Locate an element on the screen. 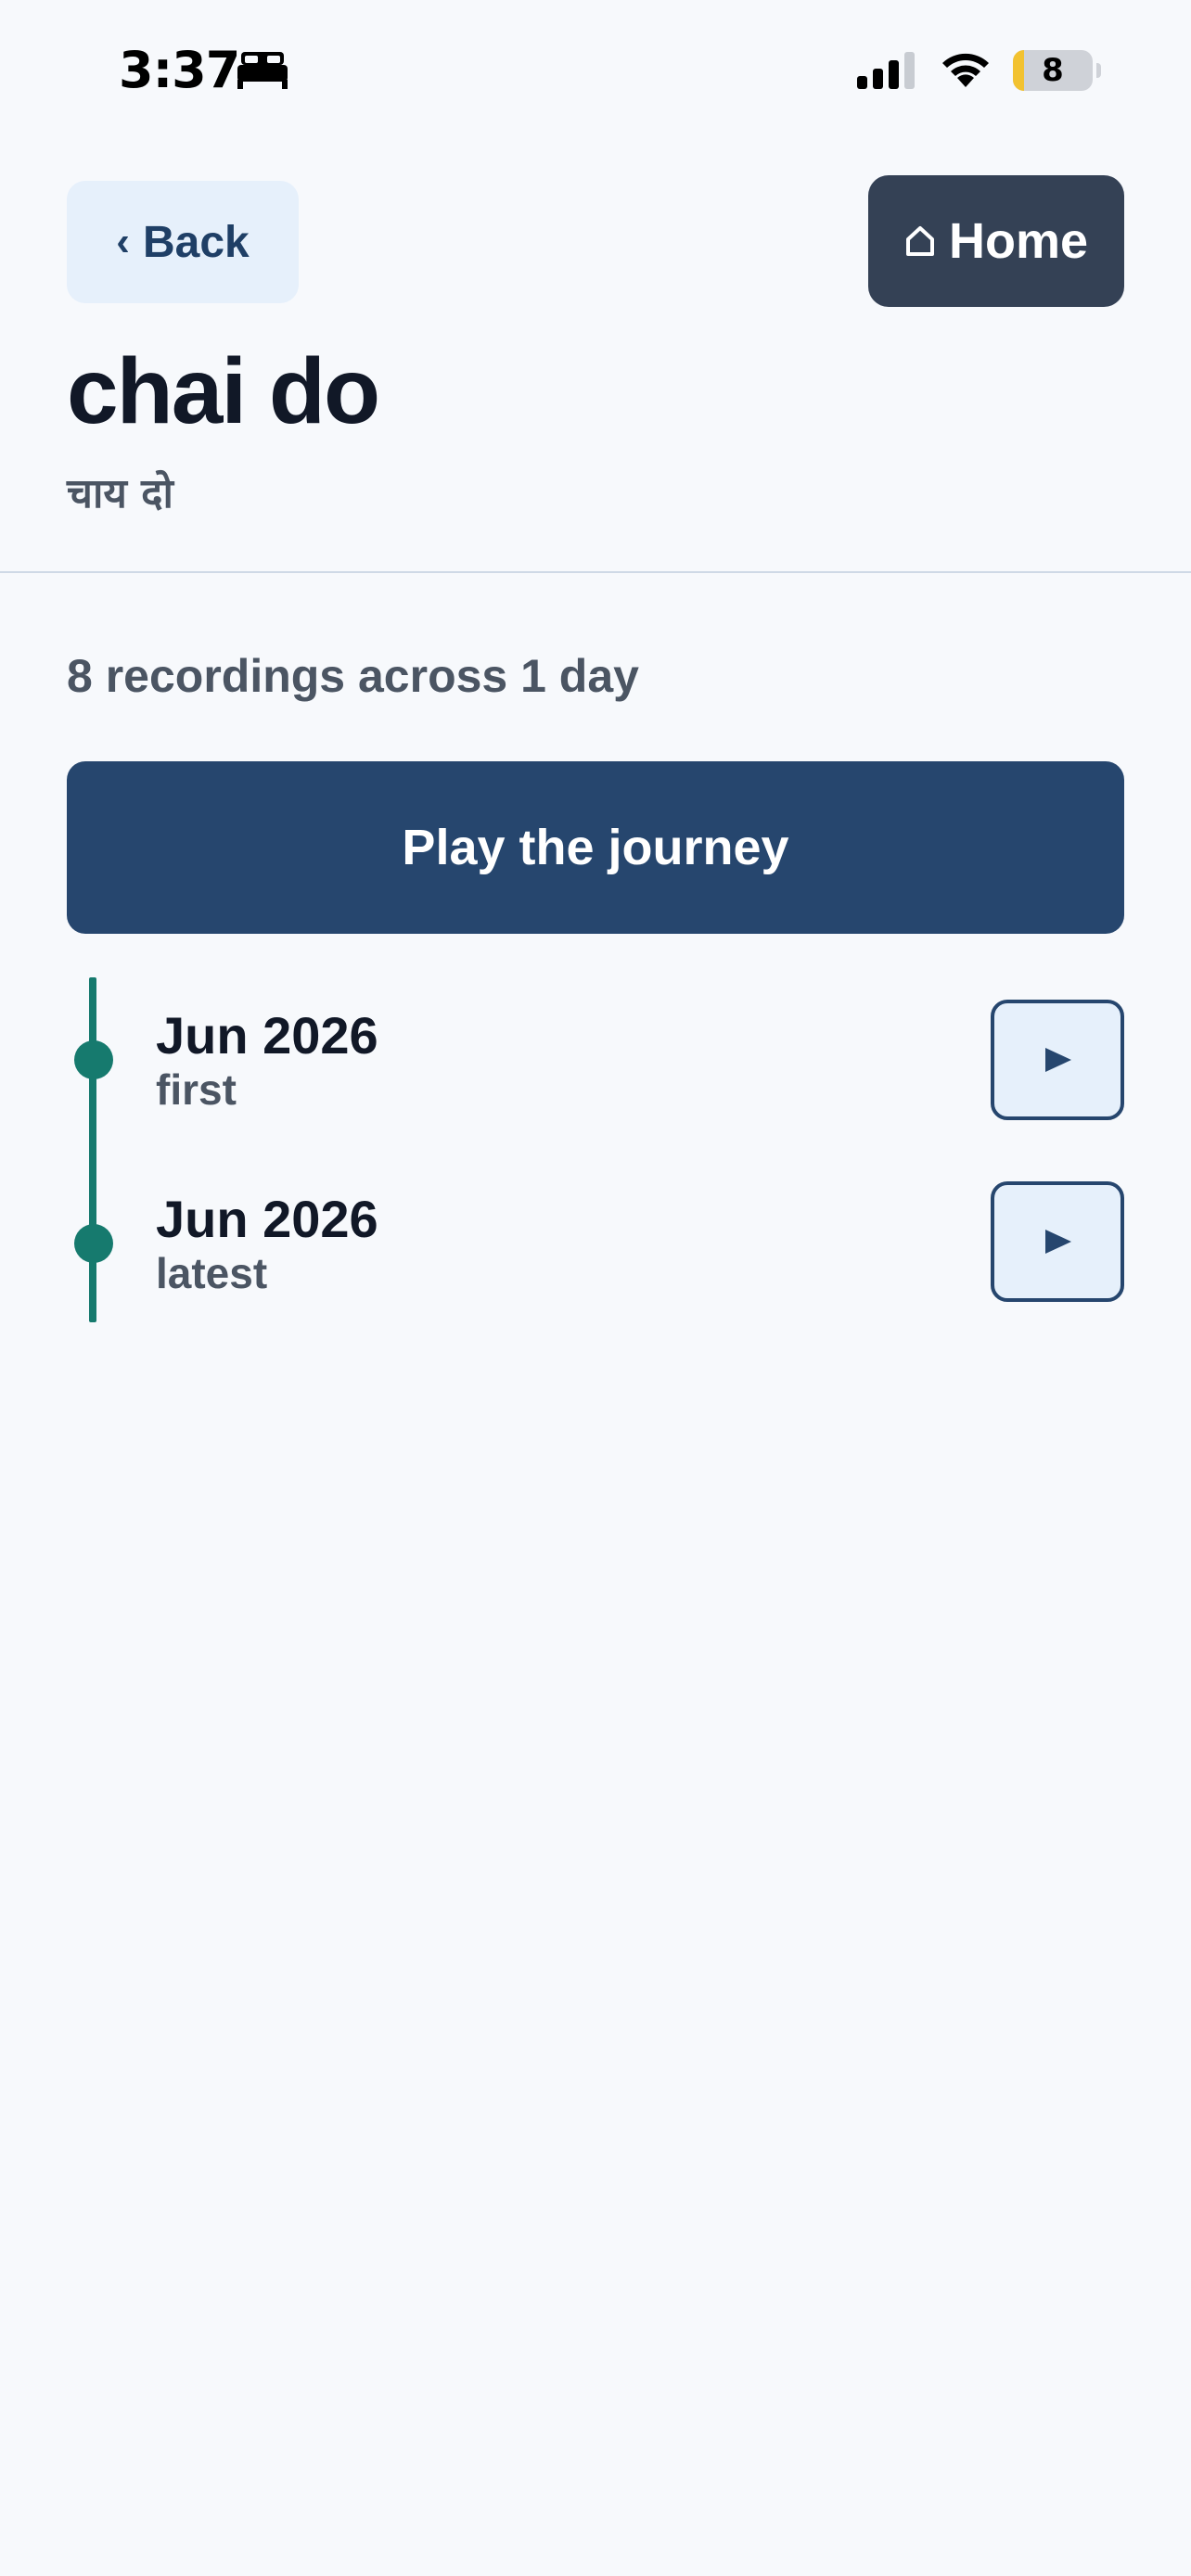 This screenshot has width=1191, height=2576. back-button: ‹ Back is located at coordinates (183, 242).